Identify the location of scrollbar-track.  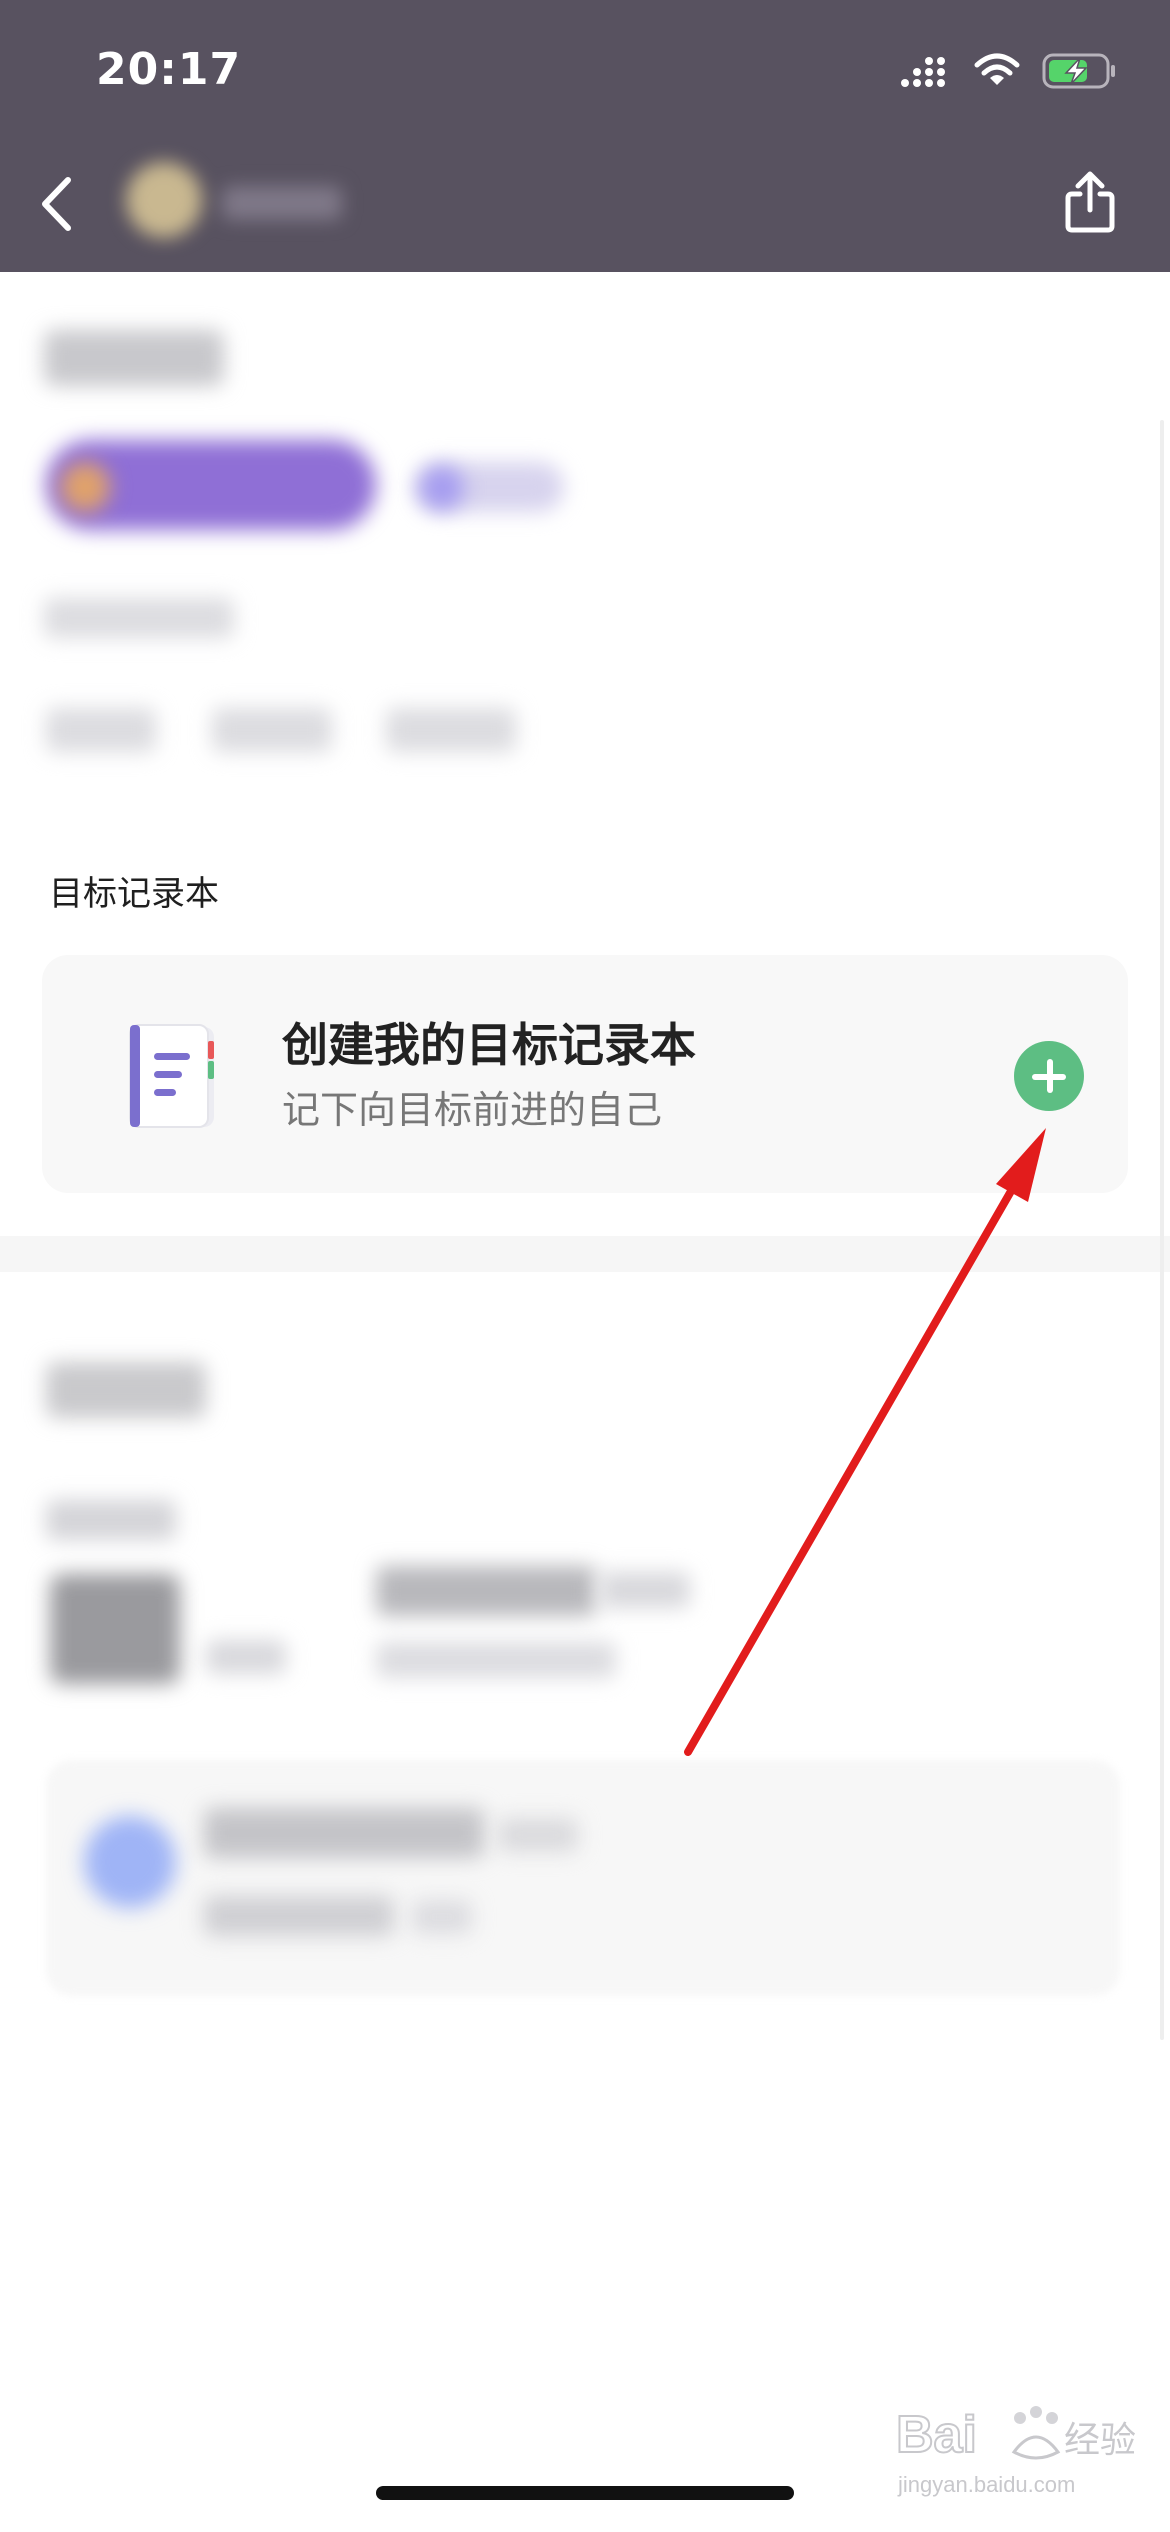
(1162, 1230).